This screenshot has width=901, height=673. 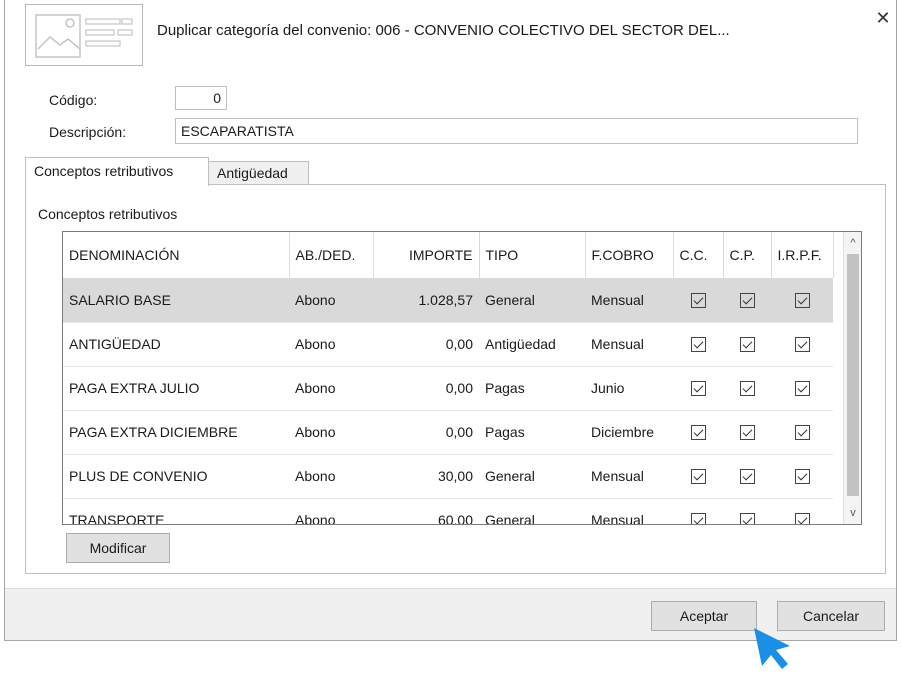 What do you see at coordinates (426, 476) in the screenshot?
I see `cell-importe: 30,00` at bounding box center [426, 476].